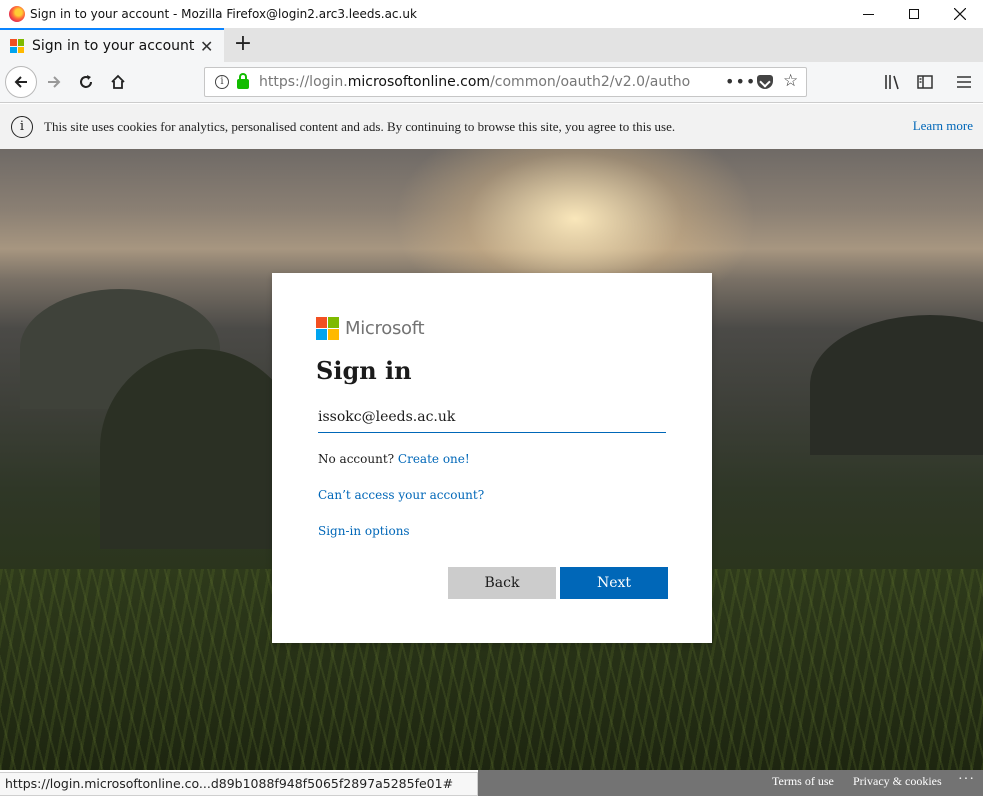  I want to click on sidebar-button, so click(925, 82).